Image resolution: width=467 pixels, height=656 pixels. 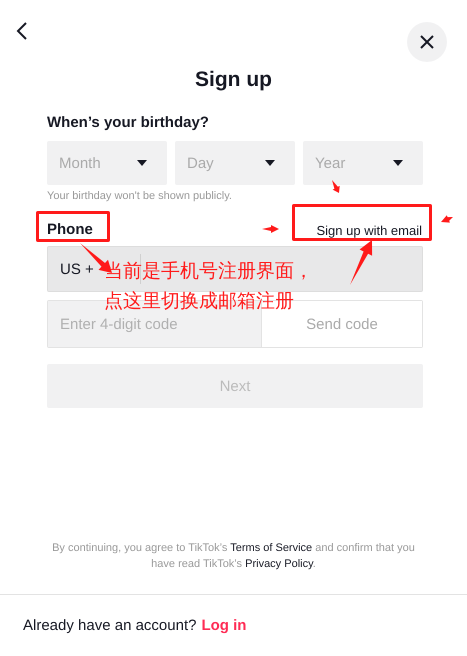 I want to click on account-prompt: Already have an account?, so click(x=109, y=625).